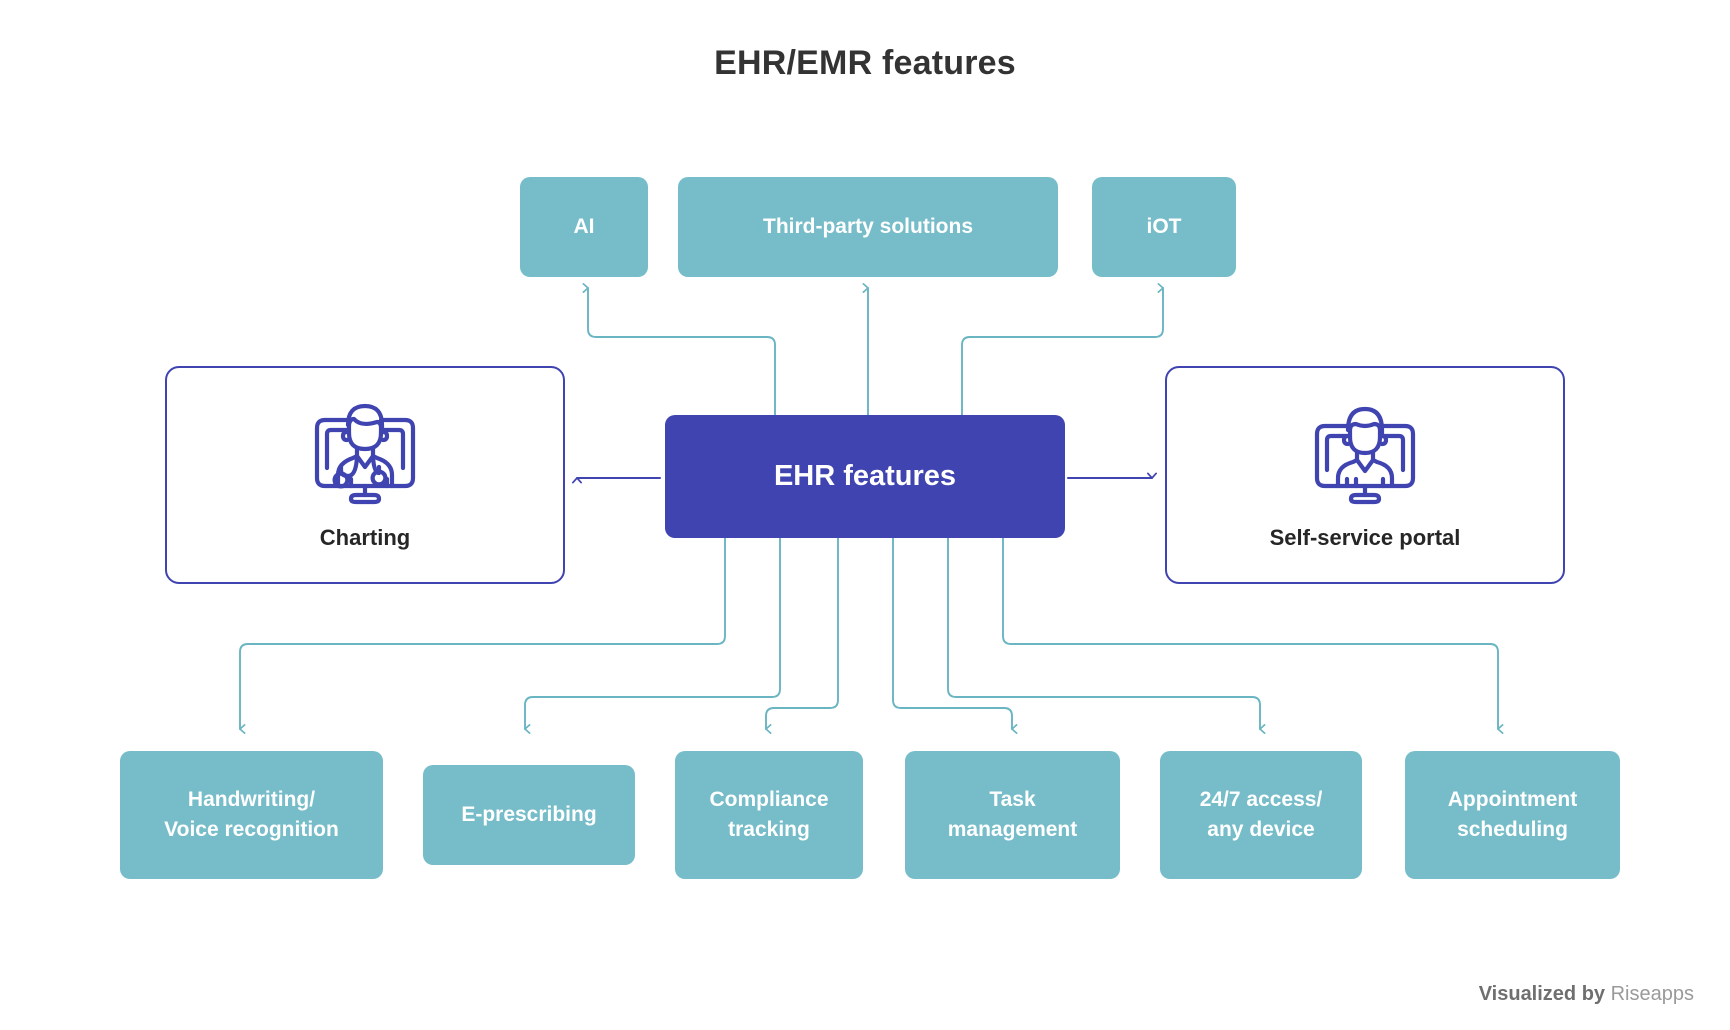 This screenshot has height=1030, width=1730. What do you see at coordinates (802, 635) in the screenshot?
I see `wire-center-to-compliance` at bounding box center [802, 635].